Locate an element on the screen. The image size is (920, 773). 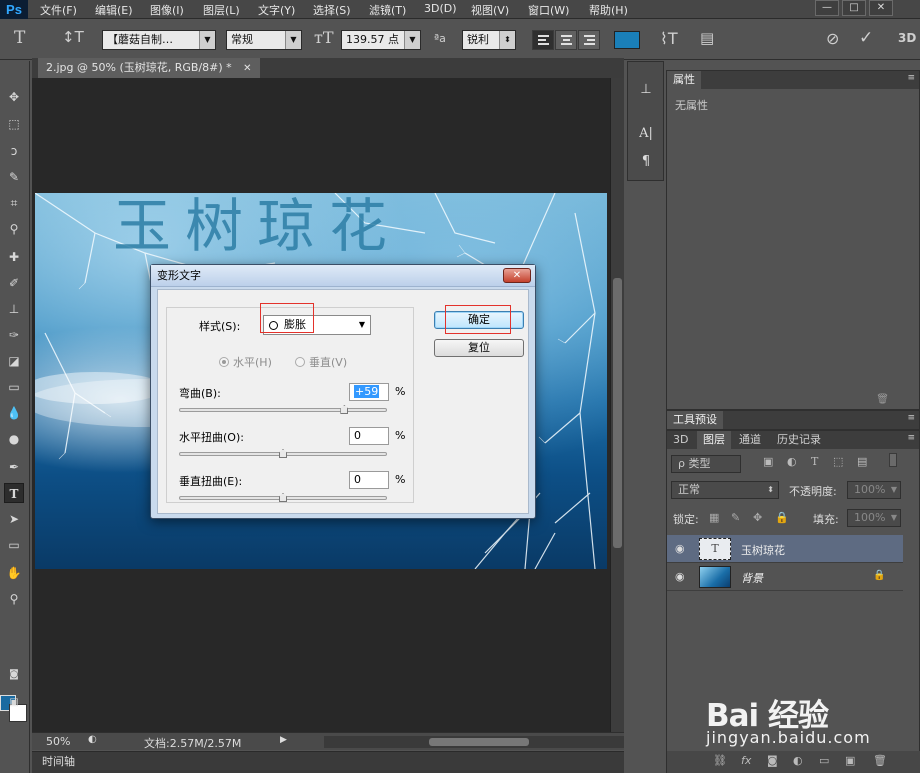
3d-button: 3D is located at coordinates (907, 38).